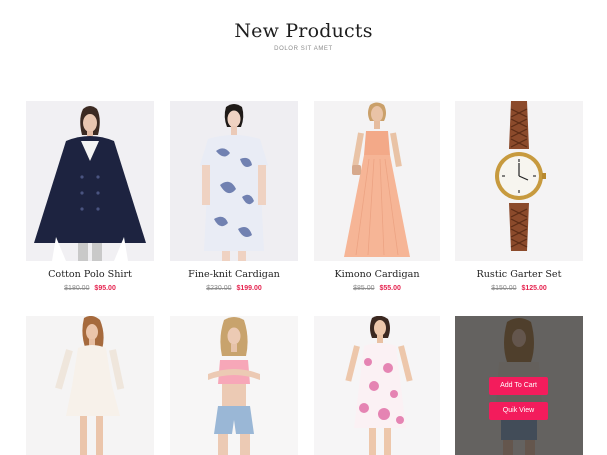 This screenshot has height=455, width=607. What do you see at coordinates (303, 31) in the screenshot?
I see `section-title: New Products` at bounding box center [303, 31].